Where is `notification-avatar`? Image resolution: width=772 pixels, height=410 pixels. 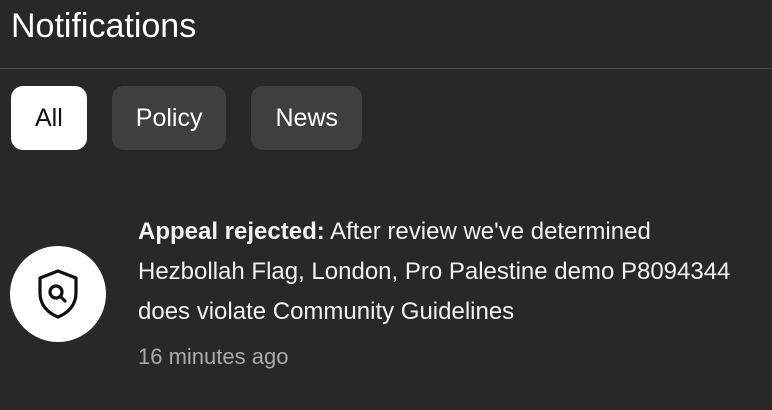
notification-avatar is located at coordinates (58, 294).